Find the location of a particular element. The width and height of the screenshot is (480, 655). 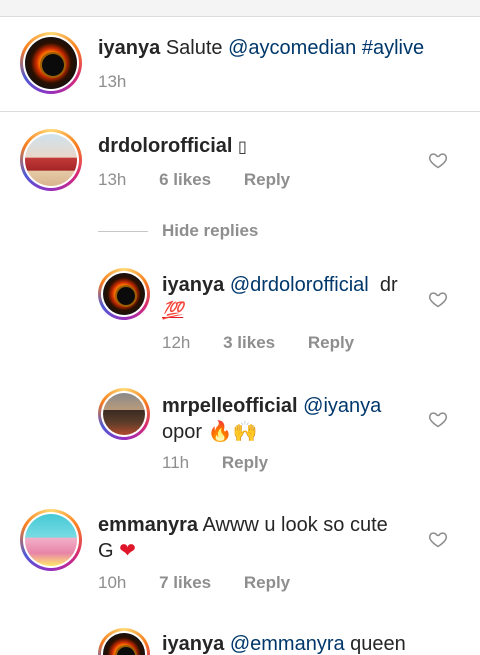

avatar-iyanya-reply is located at coordinates (124, 294).